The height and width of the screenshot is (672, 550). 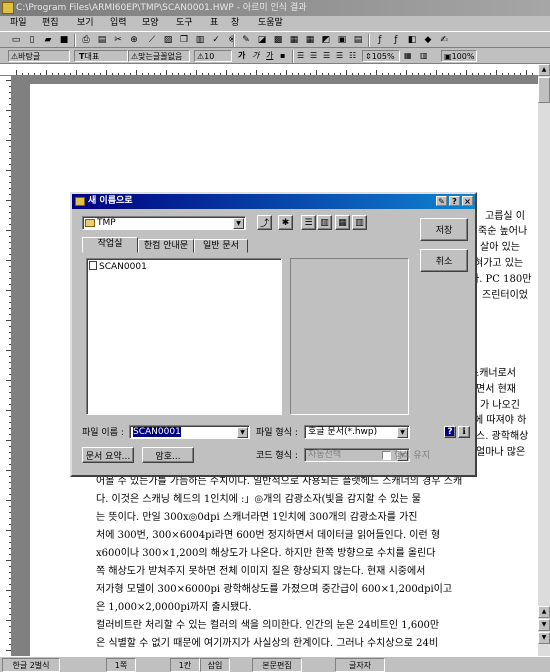 What do you see at coordinates (444, 40) in the screenshot?
I see `pointer-icon: ✍` at bounding box center [444, 40].